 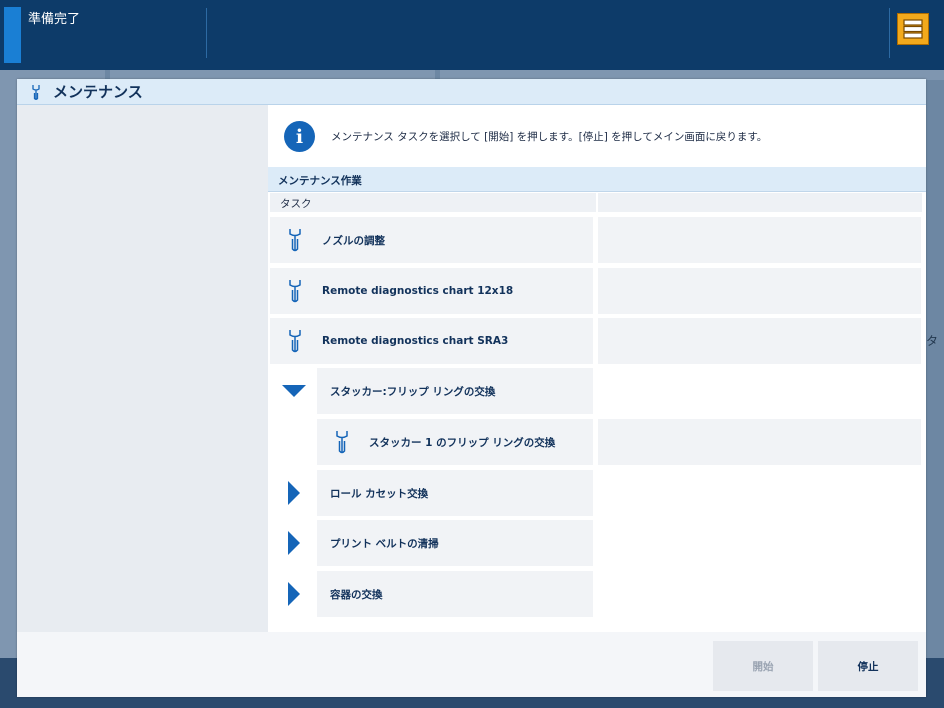 I want to click on task-group-row: プリント ベルトの清掃, so click(x=597, y=543).